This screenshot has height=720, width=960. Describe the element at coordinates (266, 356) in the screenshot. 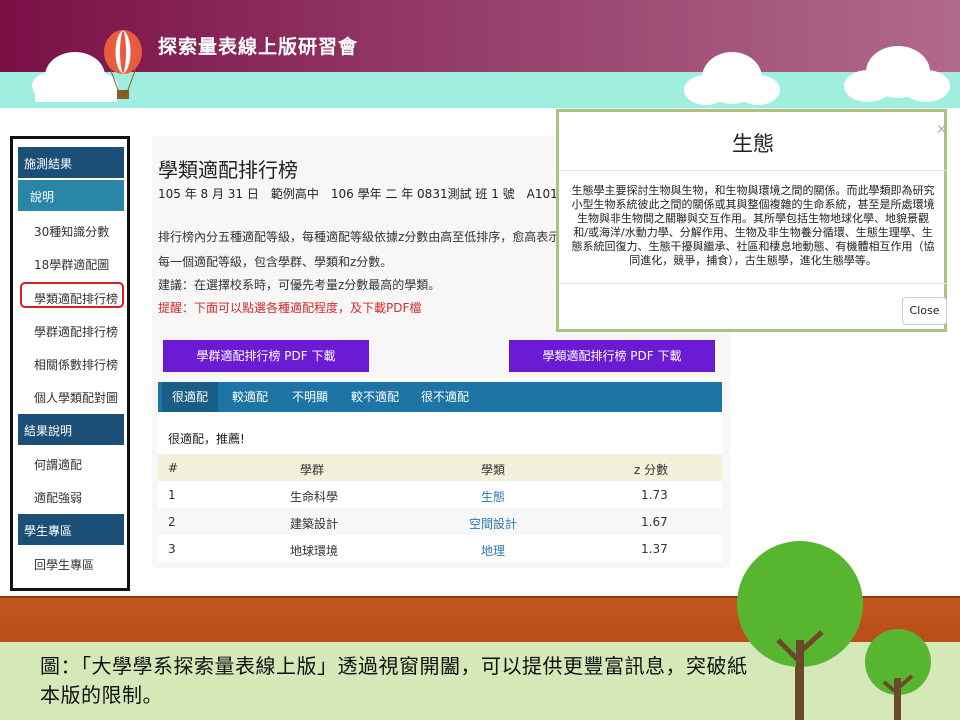

I see `group-ranking-pdf-button: 學群適配排行榜 PDF 下載` at that location.